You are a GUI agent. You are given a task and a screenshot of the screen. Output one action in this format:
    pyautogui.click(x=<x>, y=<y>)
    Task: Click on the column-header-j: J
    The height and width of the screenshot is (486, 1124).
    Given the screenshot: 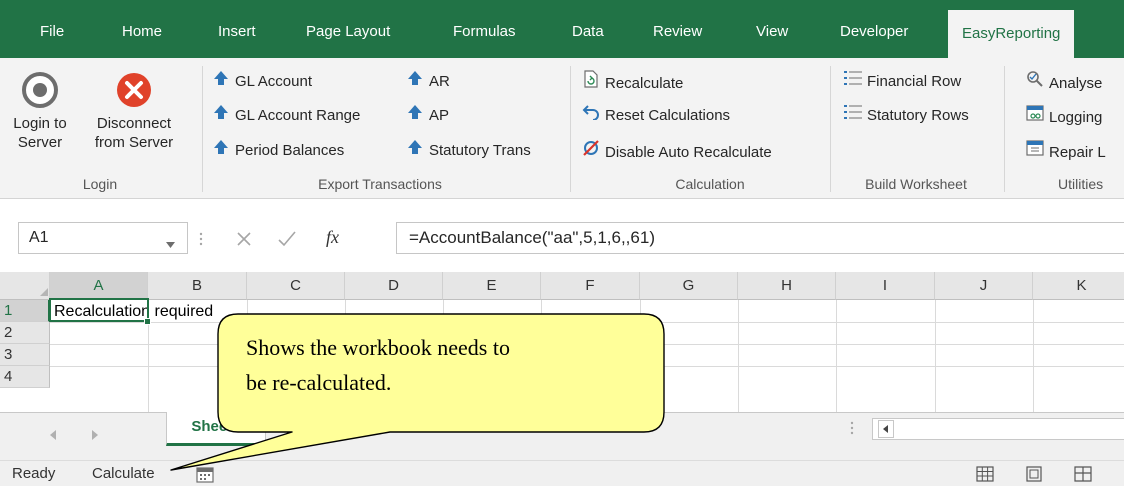 What is the action you would take?
    pyautogui.click(x=984, y=286)
    